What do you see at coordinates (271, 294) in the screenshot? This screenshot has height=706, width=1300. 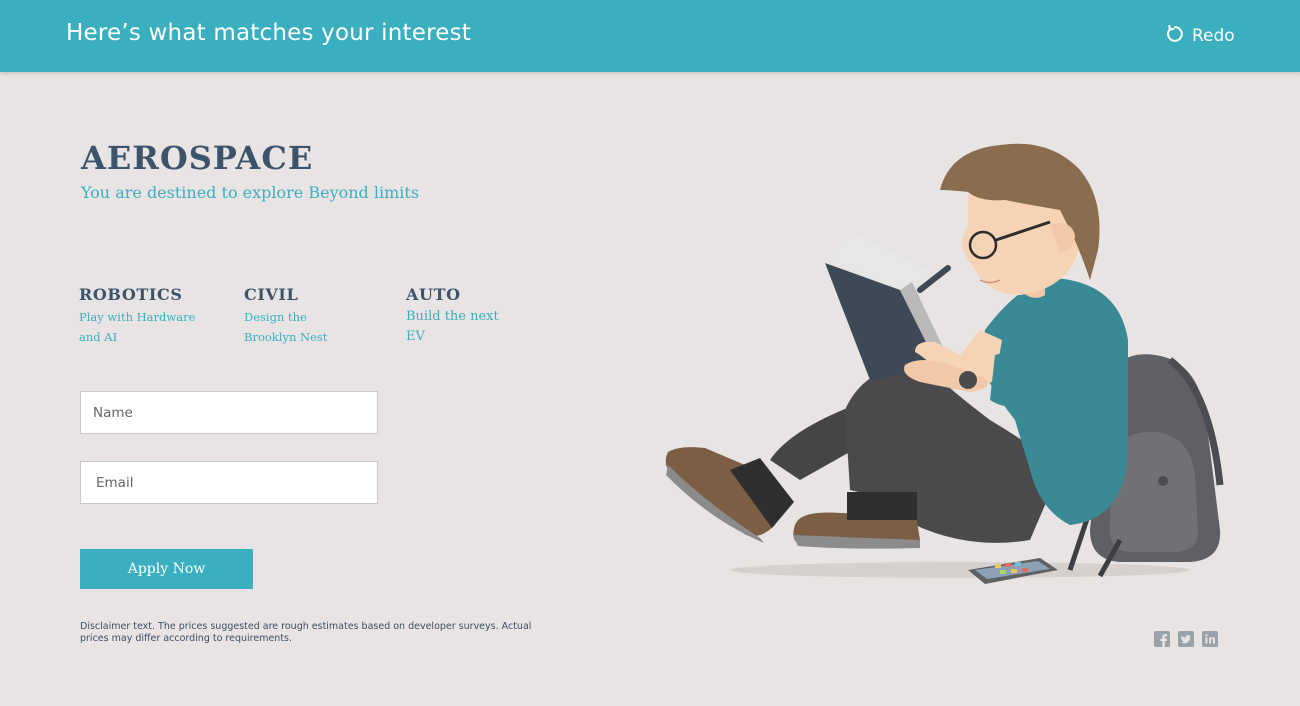 I see `field-name: CIVIL` at bounding box center [271, 294].